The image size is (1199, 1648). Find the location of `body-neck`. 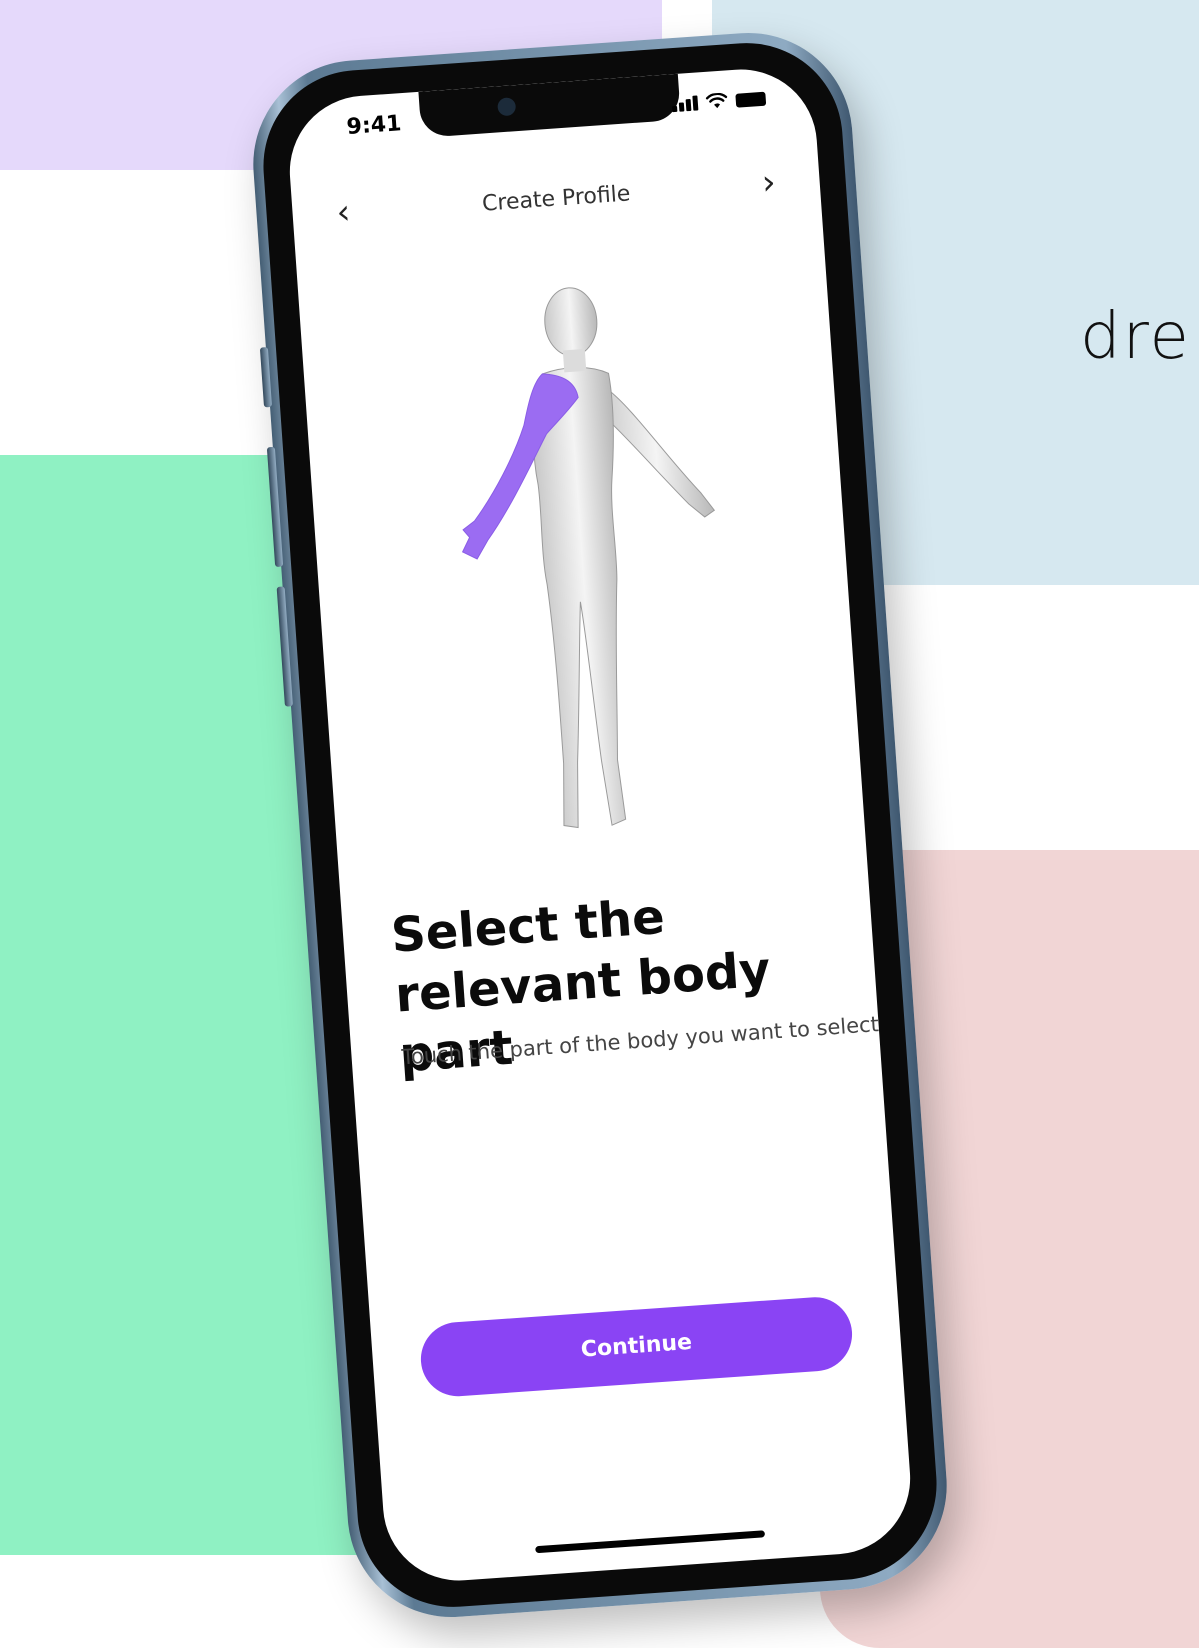

body-neck is located at coordinates (574, 360).